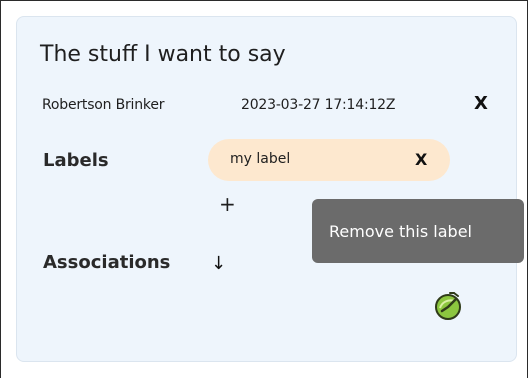  I want to click on leaf-clock-icon, so click(448, 306).